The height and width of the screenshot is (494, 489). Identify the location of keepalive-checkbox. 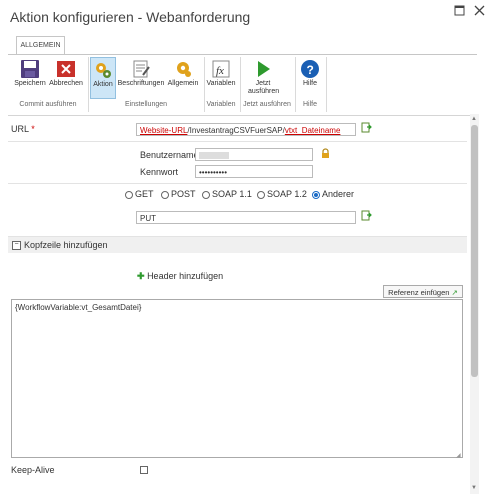
(144, 470).